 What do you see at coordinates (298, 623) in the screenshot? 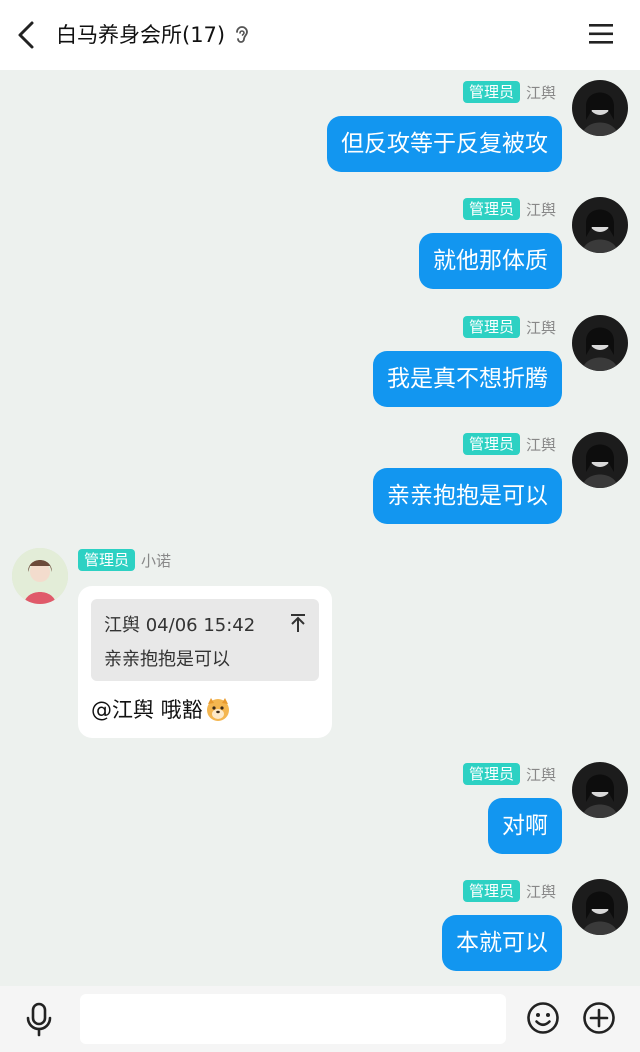
I see `arrow-up-icon` at bounding box center [298, 623].